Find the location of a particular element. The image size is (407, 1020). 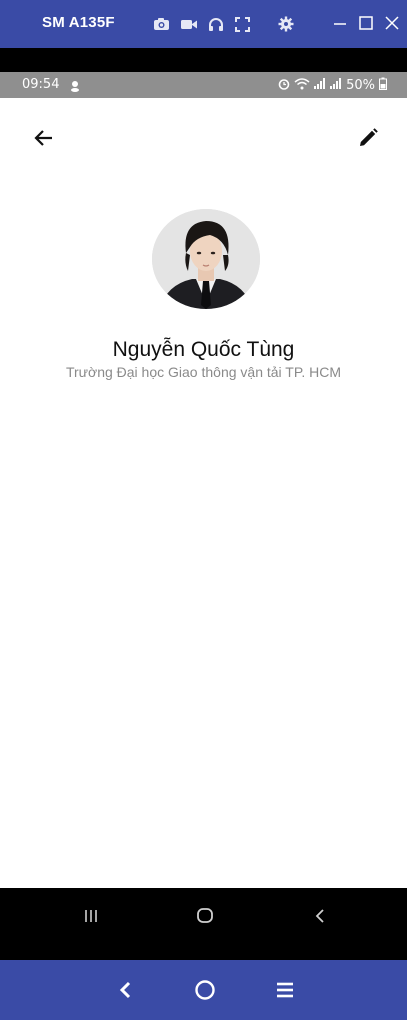

arrow-left-icon is located at coordinates (43, 138).